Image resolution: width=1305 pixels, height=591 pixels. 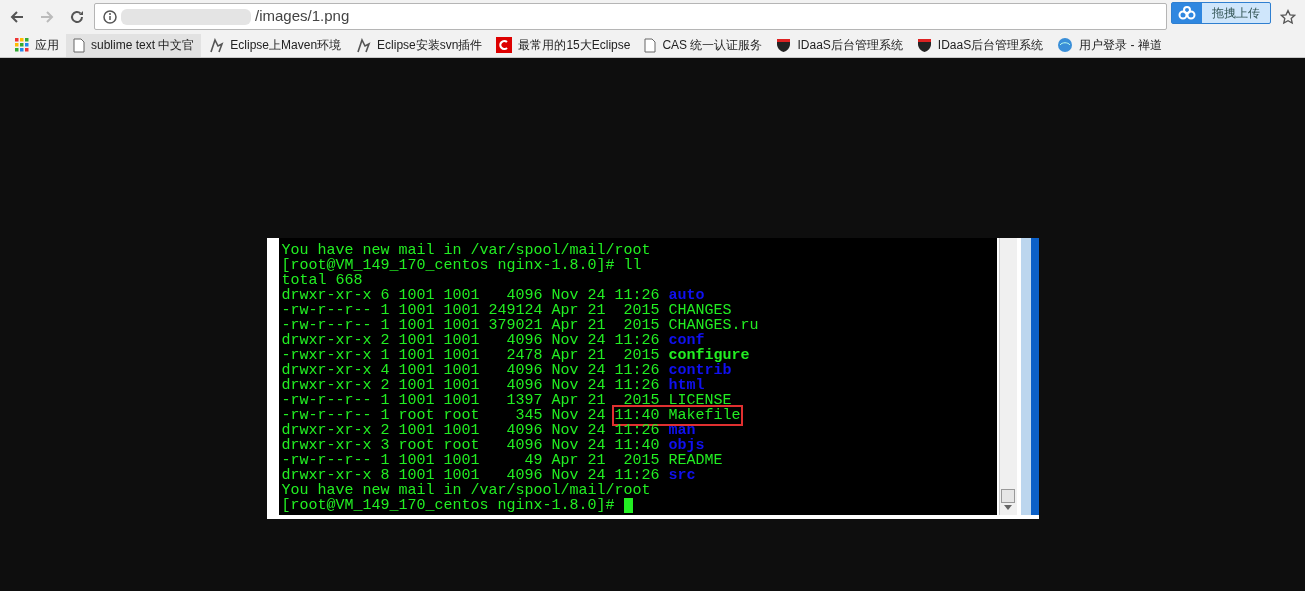 I want to click on file-name: conf, so click(x=686, y=340).